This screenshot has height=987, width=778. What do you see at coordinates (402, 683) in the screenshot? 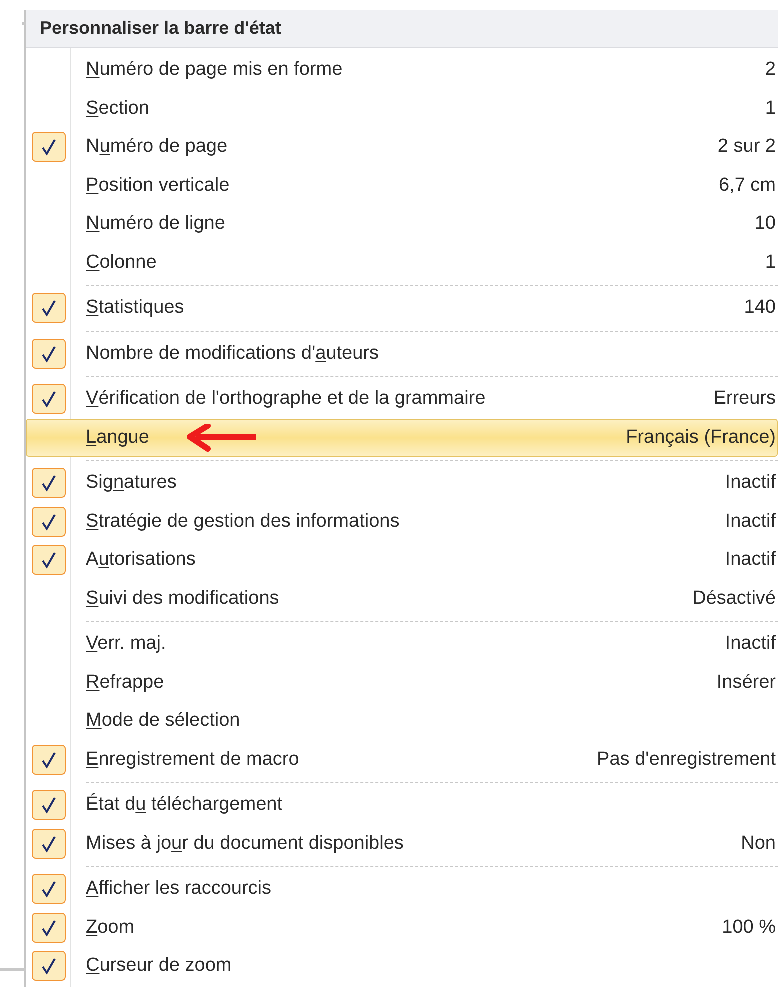
I see `menu-item: Refrappe Insérer` at bounding box center [402, 683].